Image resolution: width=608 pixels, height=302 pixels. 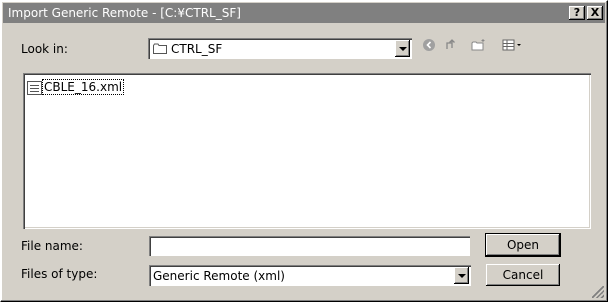 What do you see at coordinates (523, 245) in the screenshot?
I see `open-button: Open` at bounding box center [523, 245].